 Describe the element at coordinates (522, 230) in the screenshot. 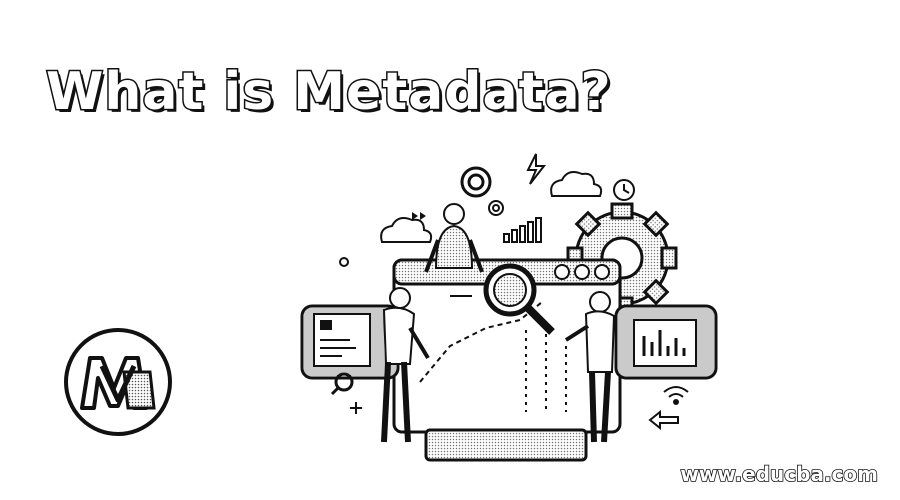

I see `bar-chart-icon` at that location.